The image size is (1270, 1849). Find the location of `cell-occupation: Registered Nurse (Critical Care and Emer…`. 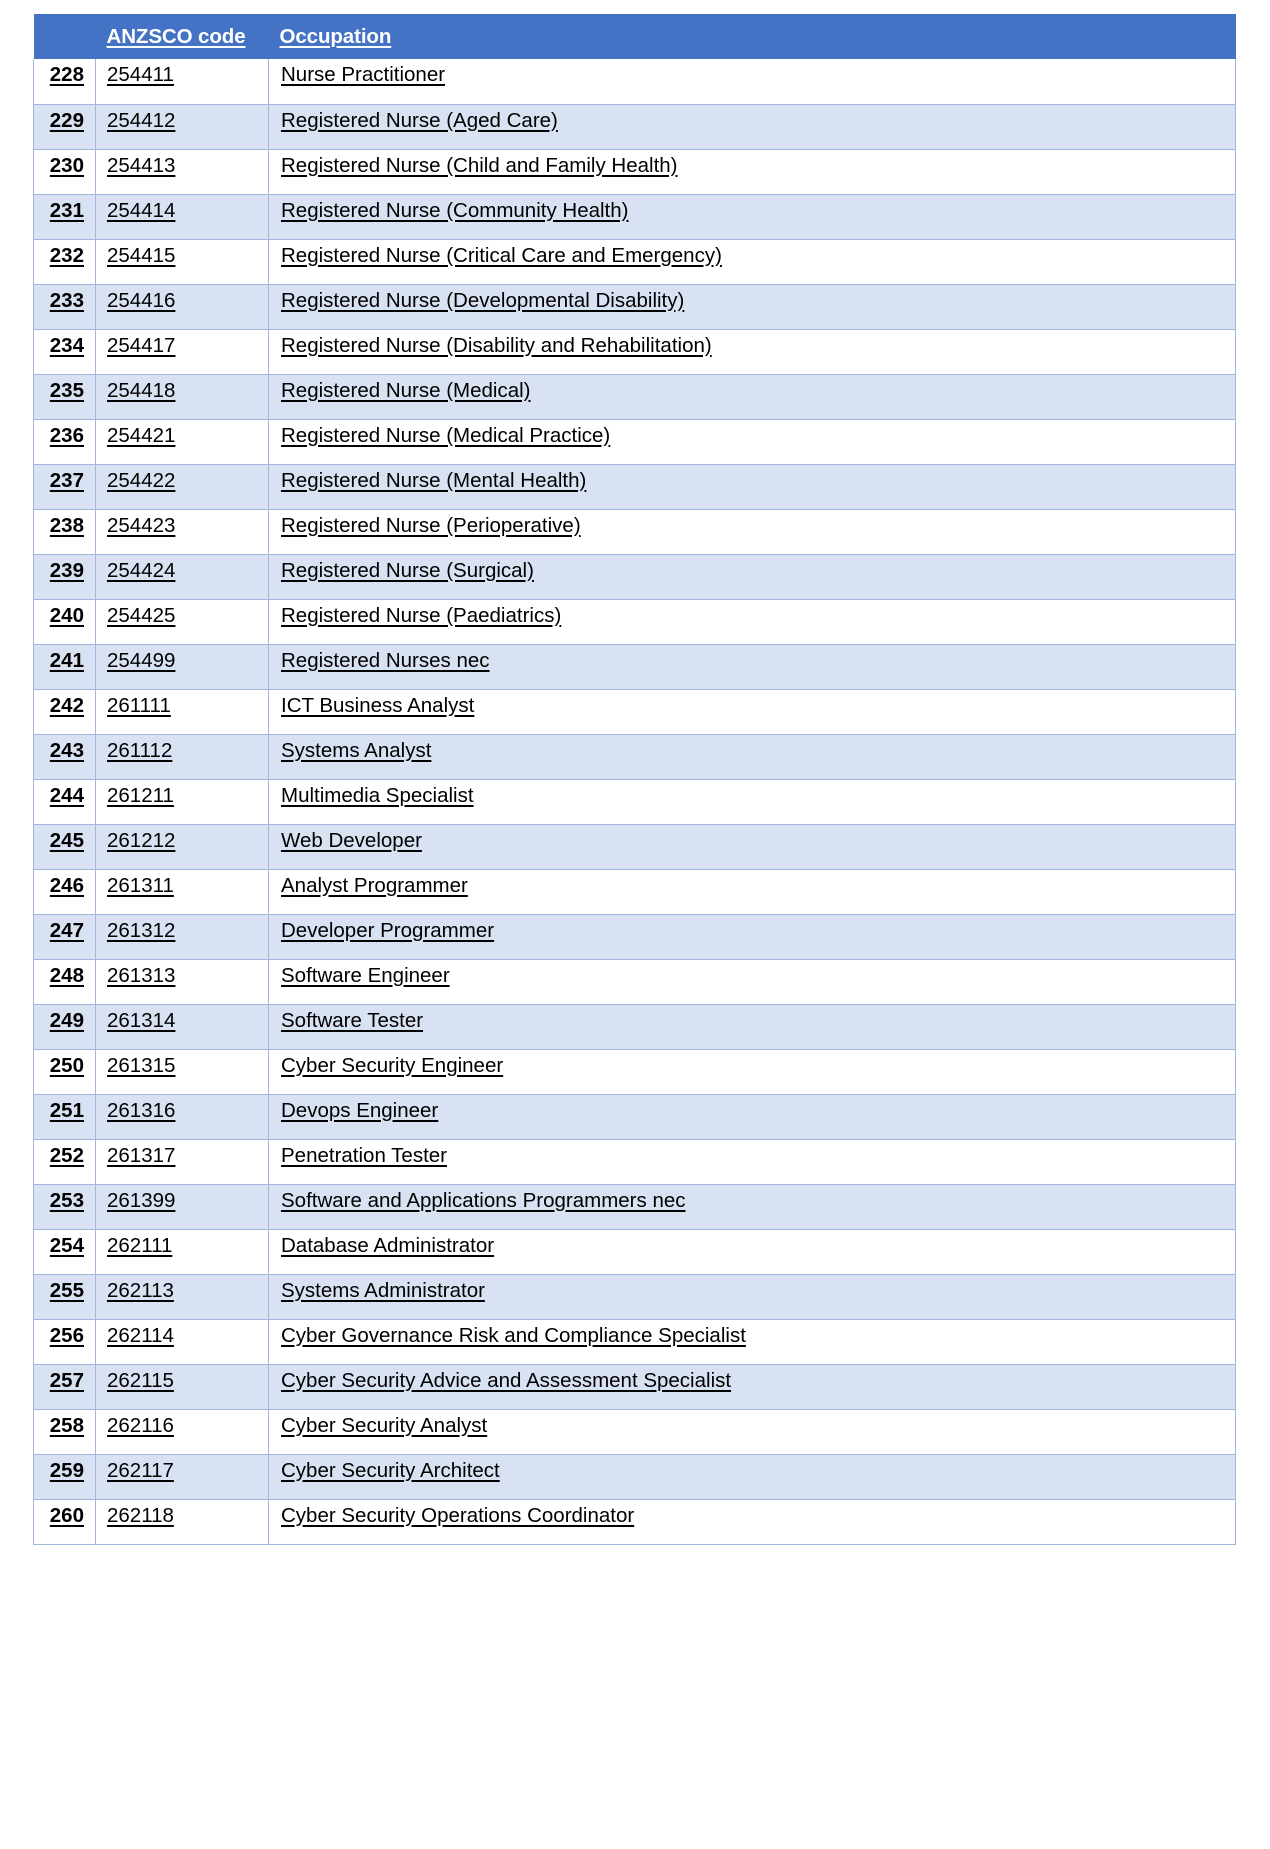

cell-occupation: Registered Nurse (Critical Care and Emer… is located at coordinates (752, 262).